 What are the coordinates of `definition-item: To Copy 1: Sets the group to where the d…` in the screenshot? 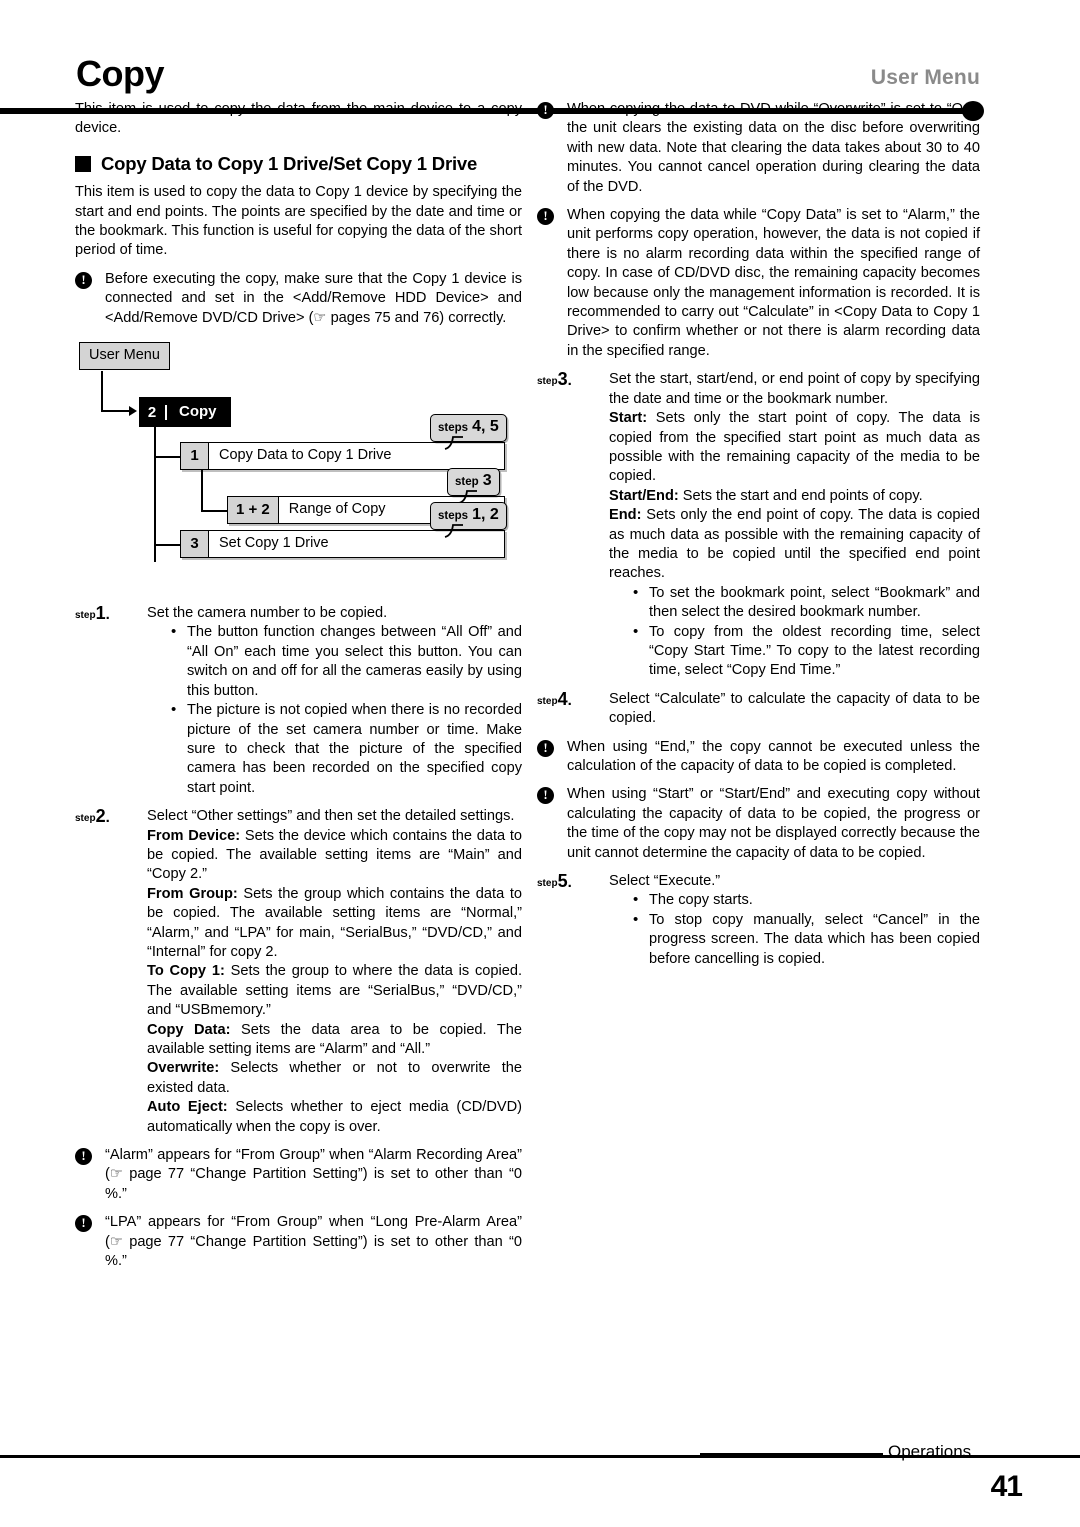 It's located at (334, 991).